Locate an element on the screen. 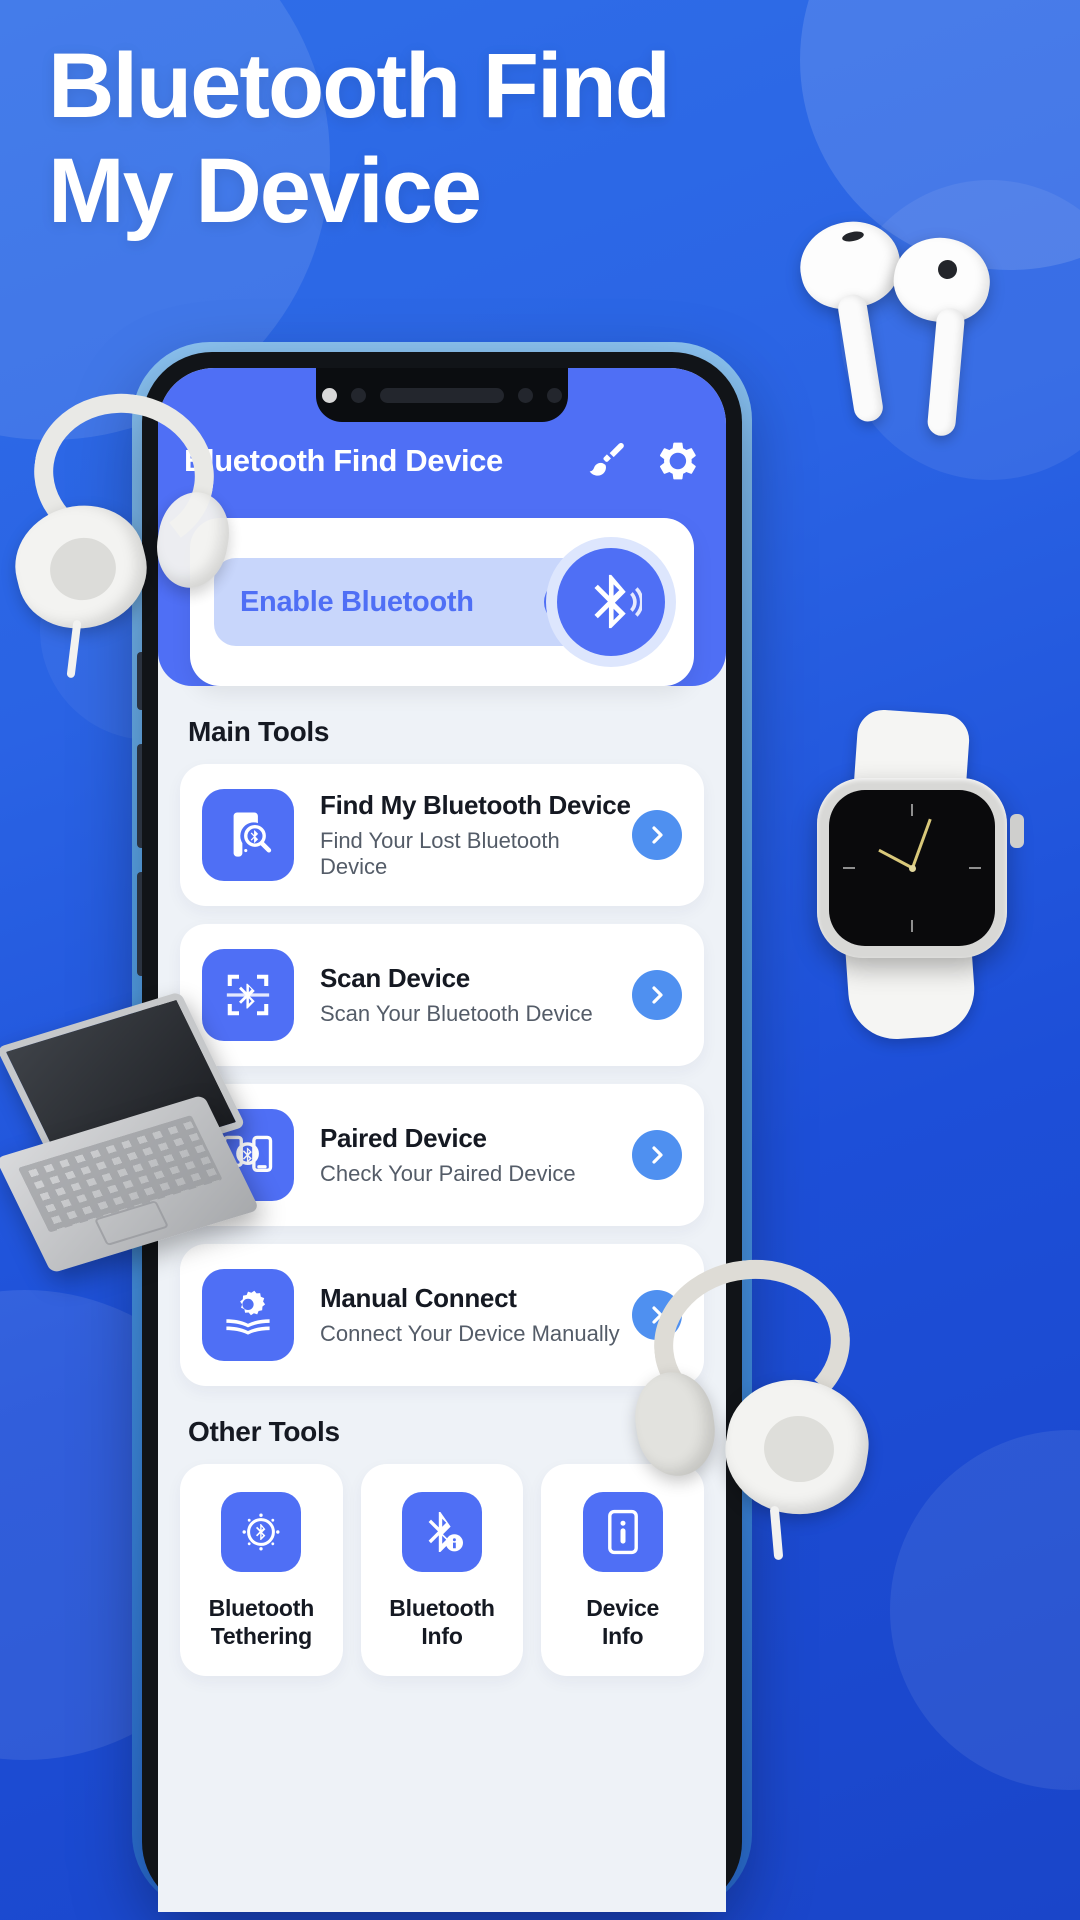  smartwatch-image is located at coordinates (917, 875).